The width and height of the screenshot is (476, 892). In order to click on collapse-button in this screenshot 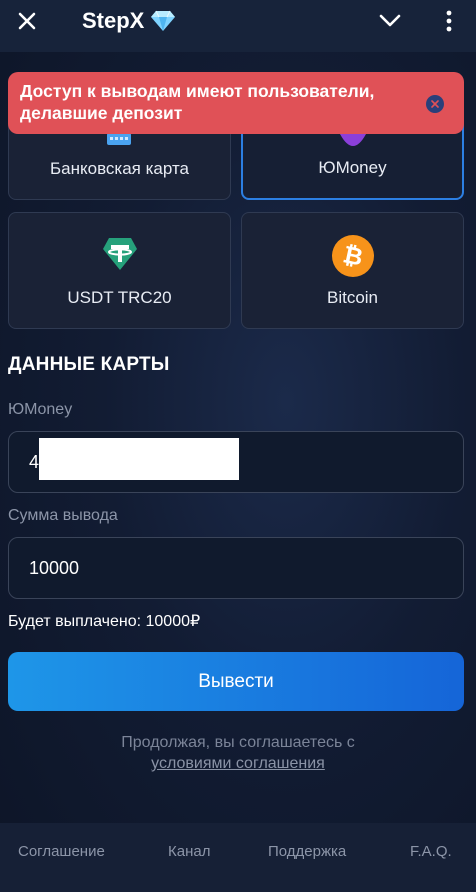, I will do `click(390, 21)`.